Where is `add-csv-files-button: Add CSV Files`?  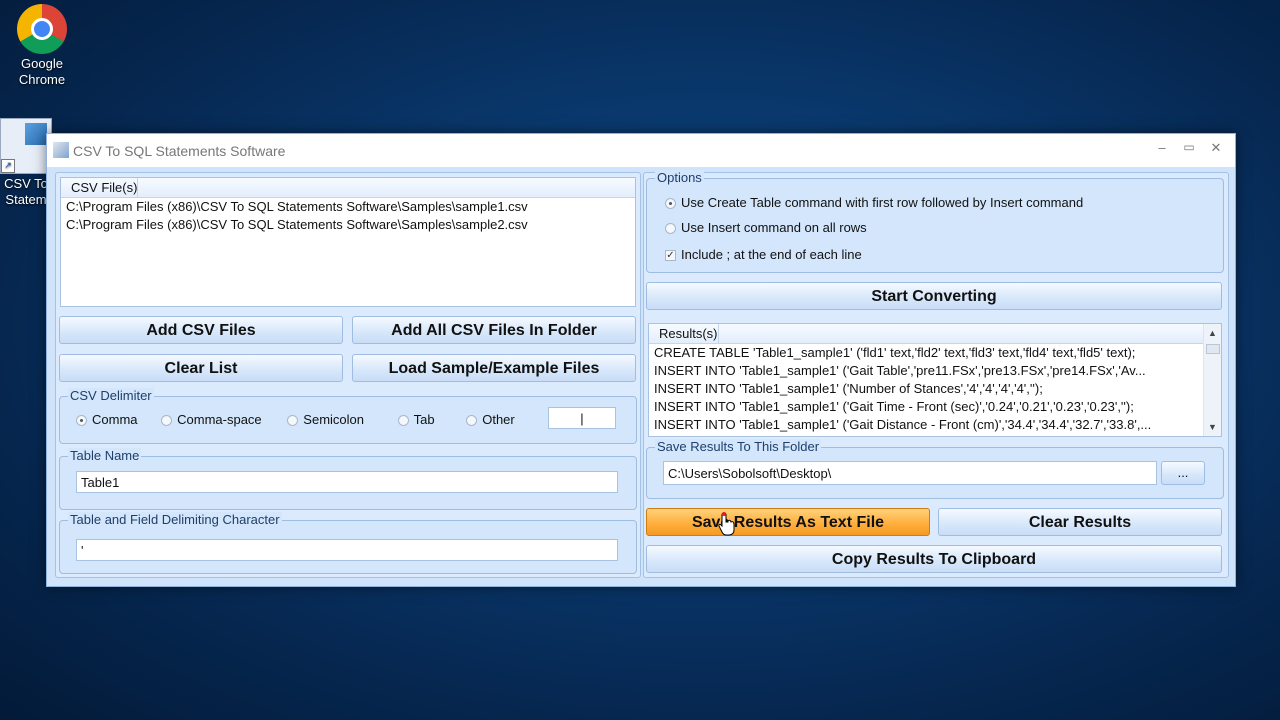
add-csv-files-button: Add CSV Files is located at coordinates (201, 330).